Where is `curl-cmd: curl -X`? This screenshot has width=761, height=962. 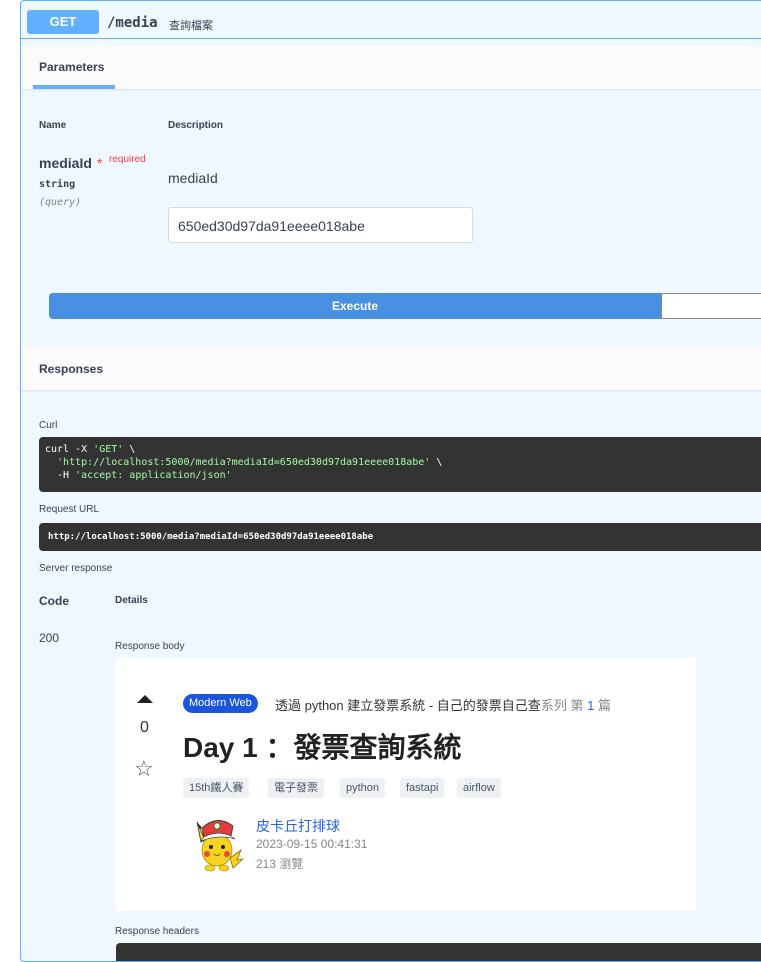
curl-cmd: curl -X is located at coordinates (69, 449).